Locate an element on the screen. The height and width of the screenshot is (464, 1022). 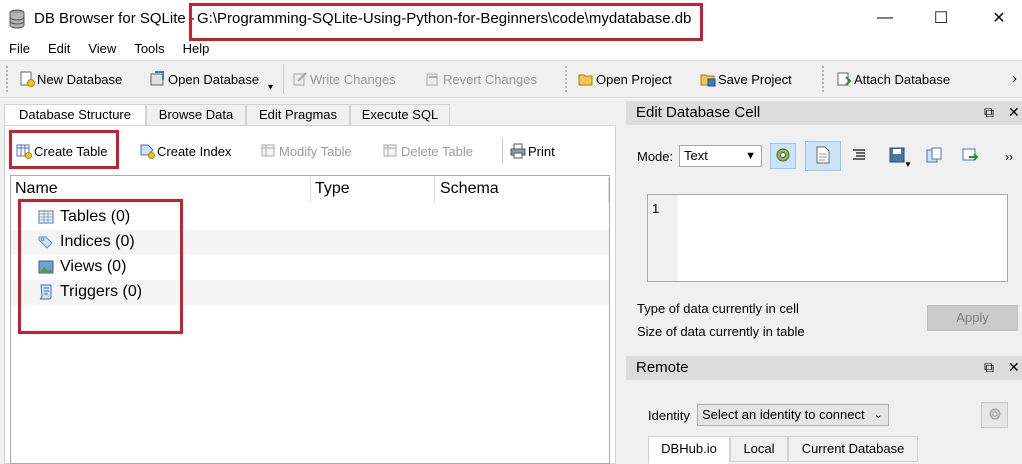
identity-settings-button is located at coordinates (994, 415).